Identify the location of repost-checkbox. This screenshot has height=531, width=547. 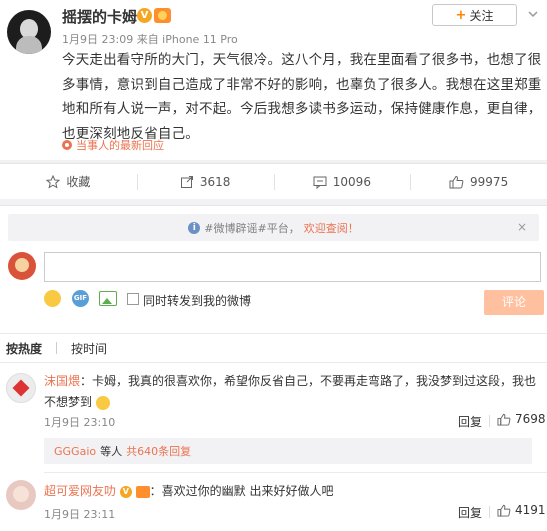
(133, 299).